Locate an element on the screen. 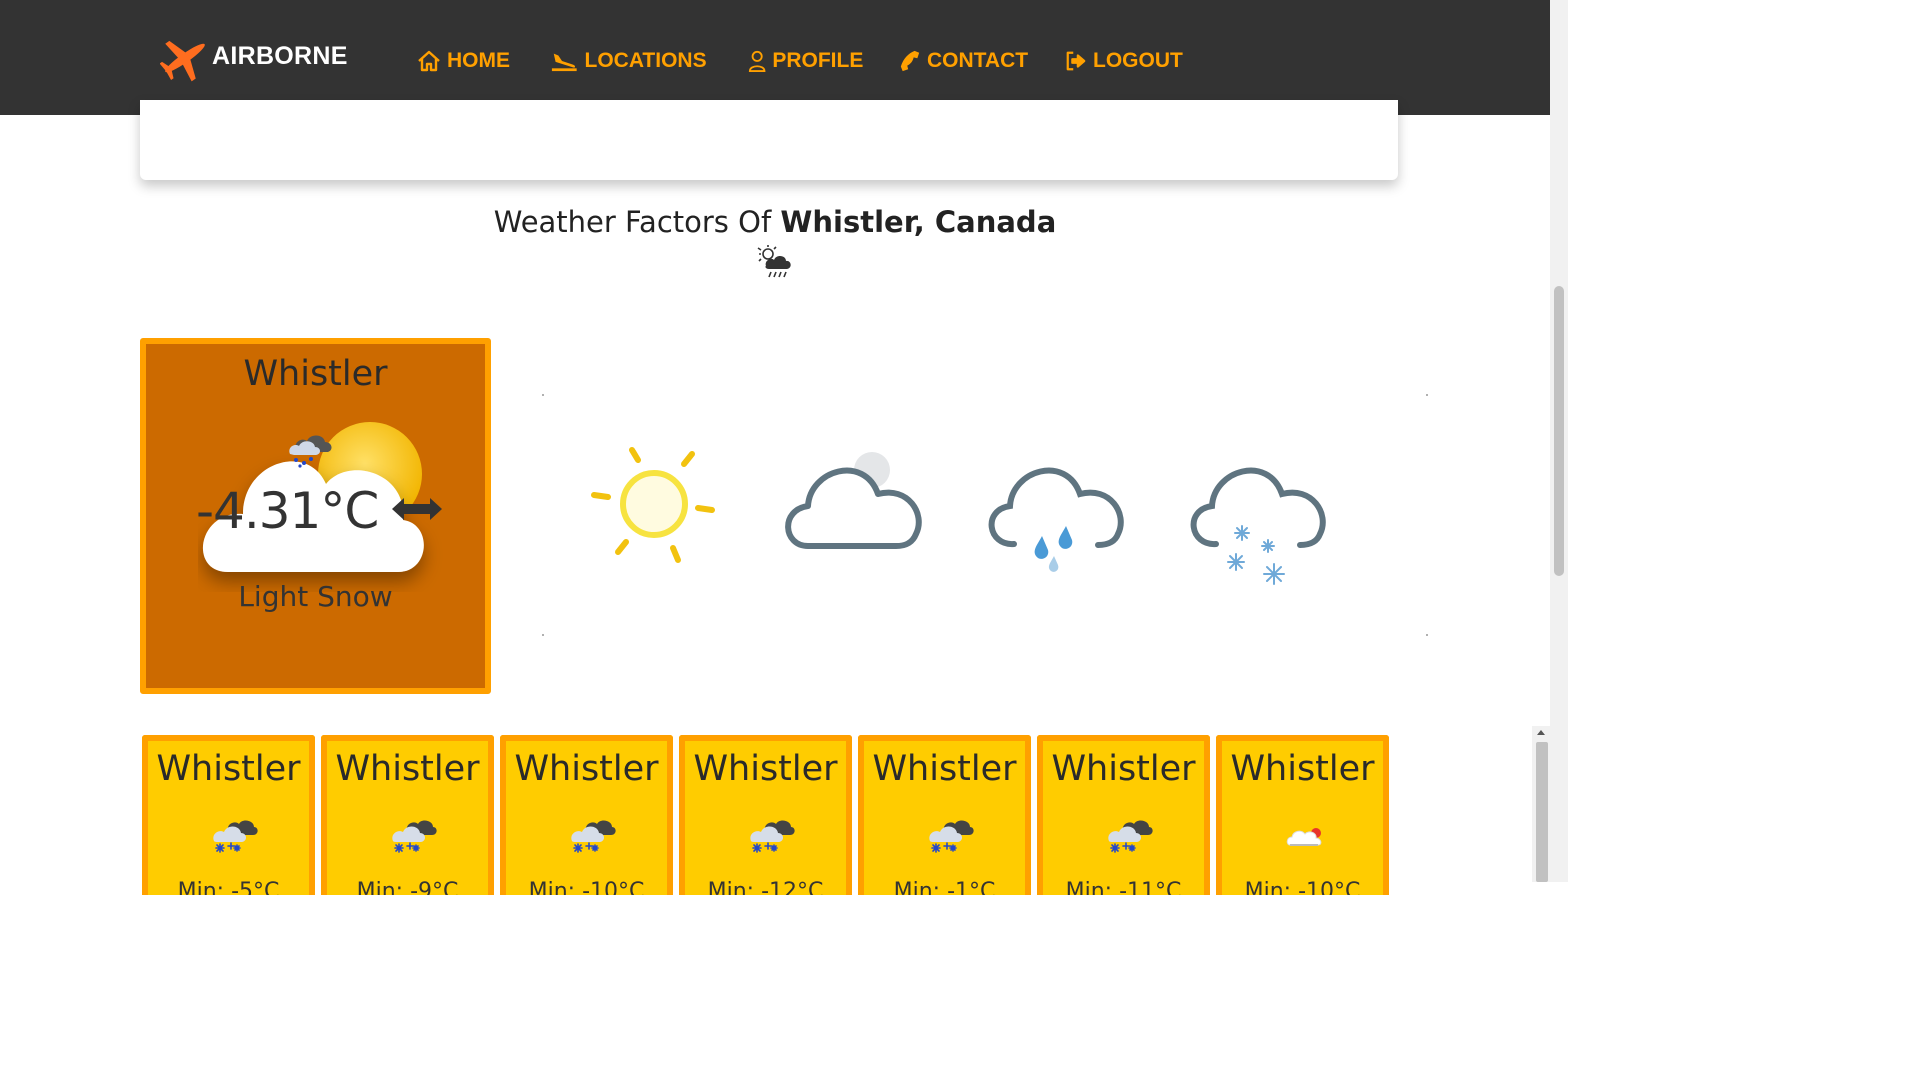 Image resolution: width=1920 pixels, height=1080 pixels. forecast-temp: Min: -9°C is located at coordinates (407, 887).